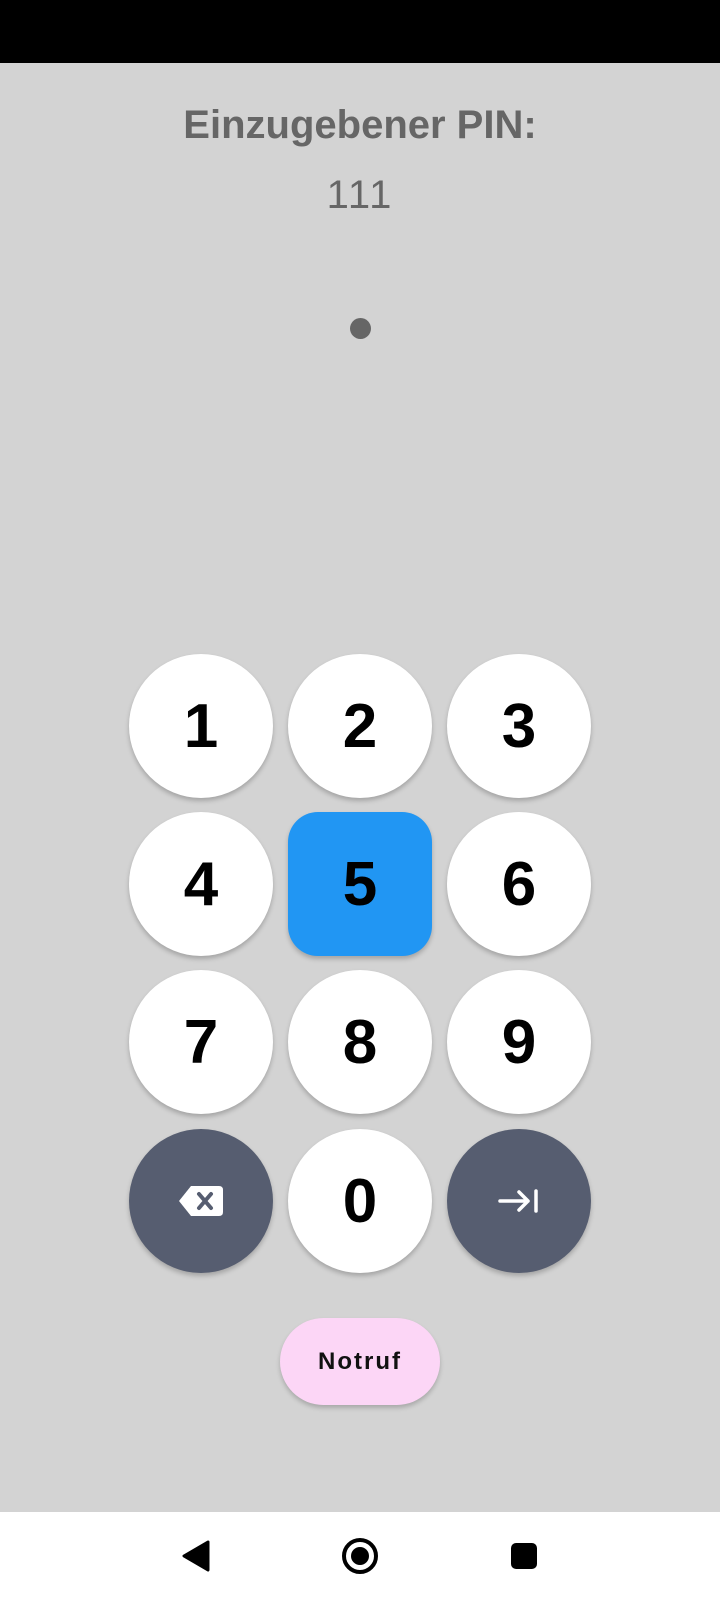 This screenshot has width=720, height=1600. Describe the element at coordinates (360, 328) in the screenshot. I see `pin-entry-dot` at that location.